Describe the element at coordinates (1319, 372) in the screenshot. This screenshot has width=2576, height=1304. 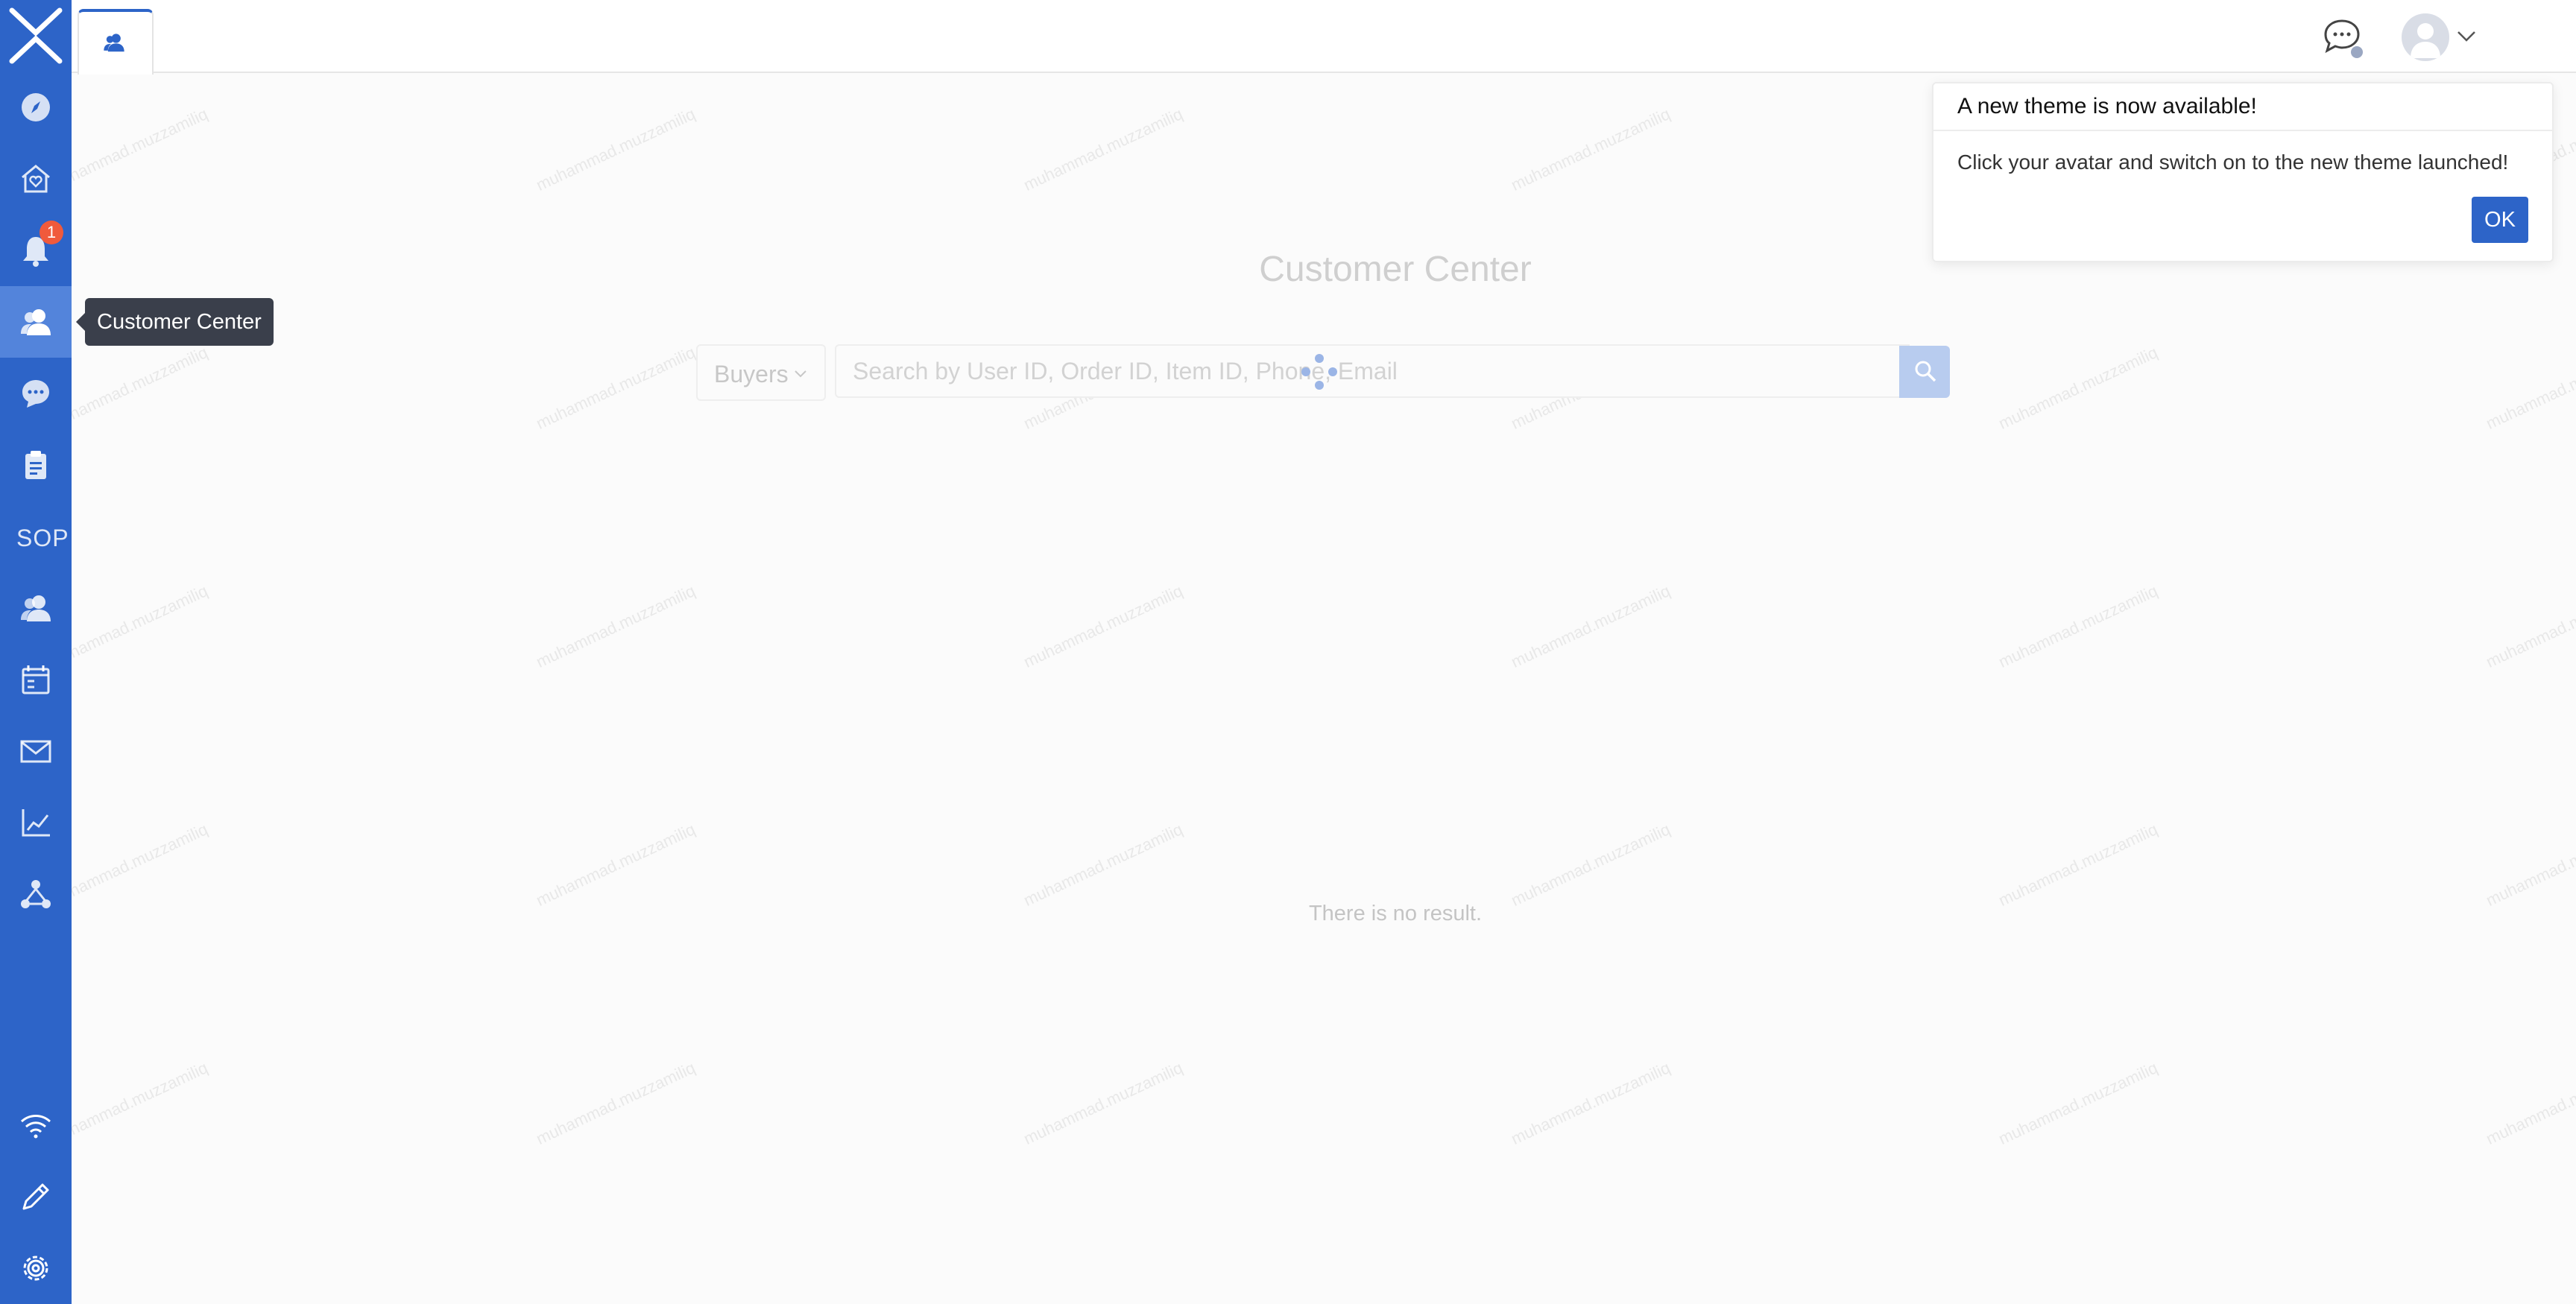
I see `loading-spinner` at that location.